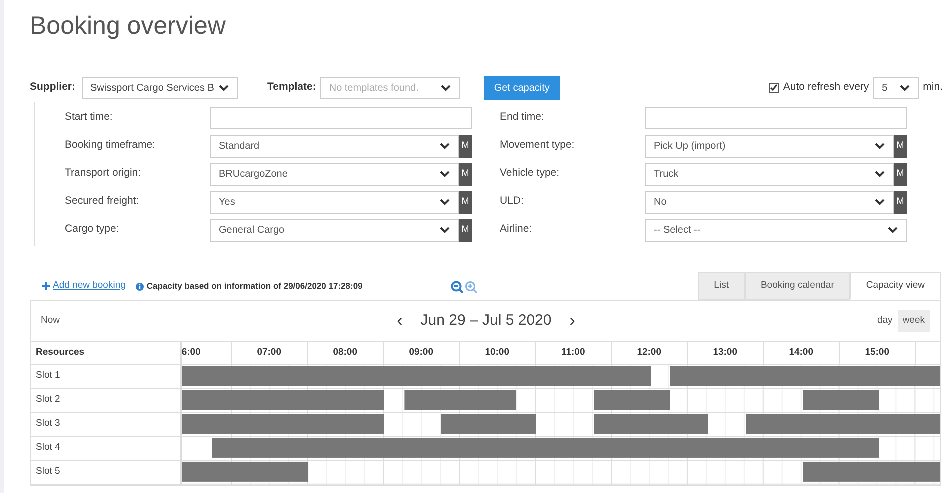  I want to click on hour-label: 09:00, so click(421, 353).